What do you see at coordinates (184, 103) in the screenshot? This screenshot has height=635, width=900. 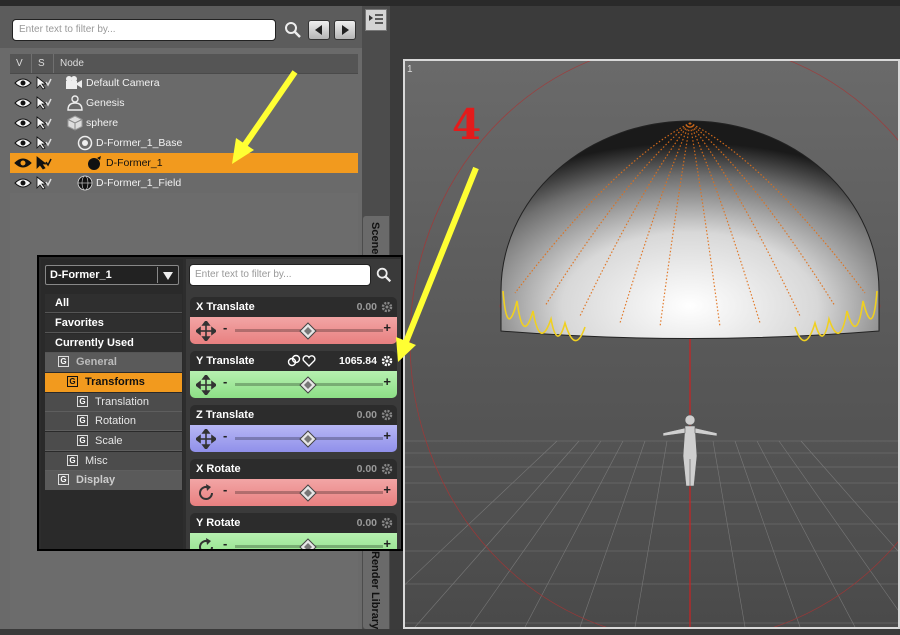 I see `tree-row-genesis: Genesis` at bounding box center [184, 103].